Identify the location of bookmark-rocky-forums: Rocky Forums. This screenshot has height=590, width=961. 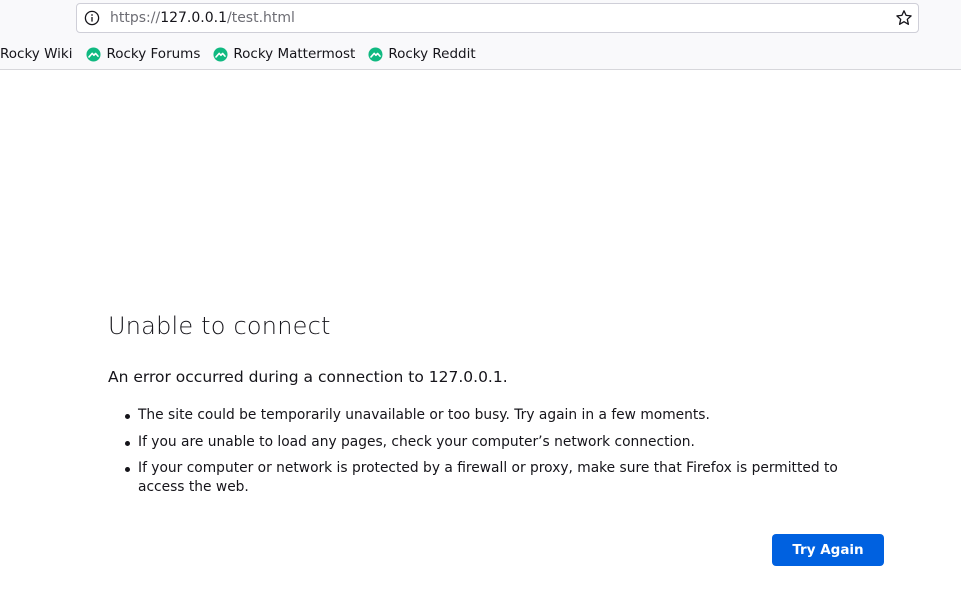
(143, 54).